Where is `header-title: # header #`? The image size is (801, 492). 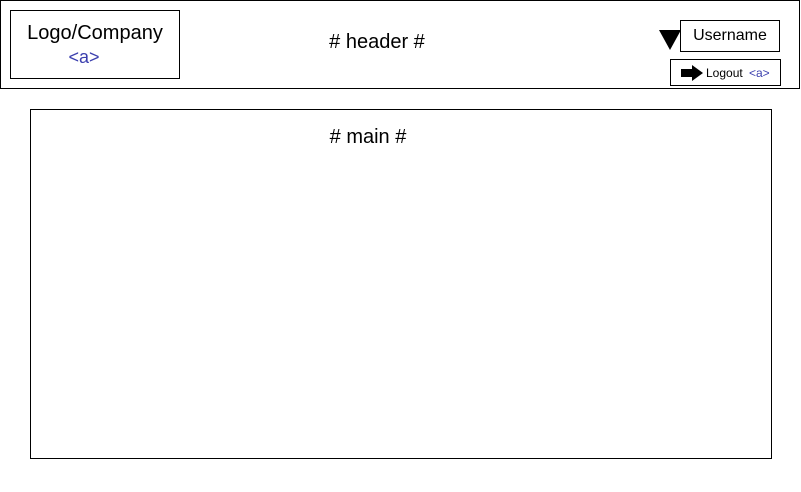
header-title: # header # is located at coordinates (377, 42).